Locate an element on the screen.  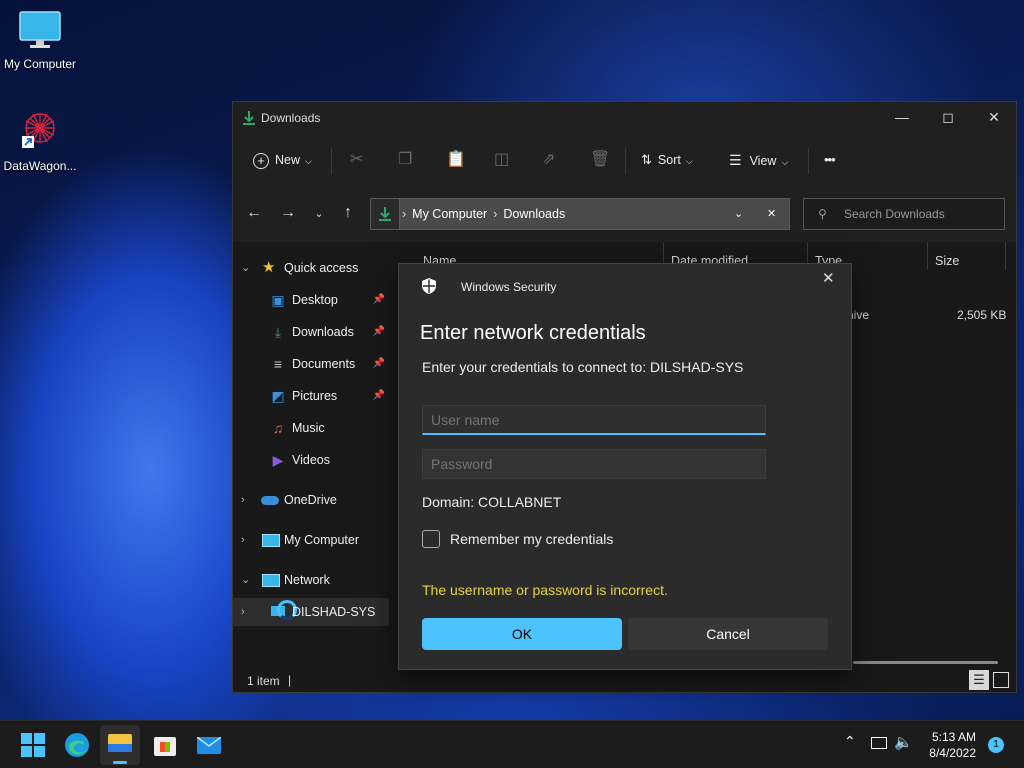
sidebar-item-dilshad-sys: › DILSHAD-SYS is located at coordinates (311, 612).